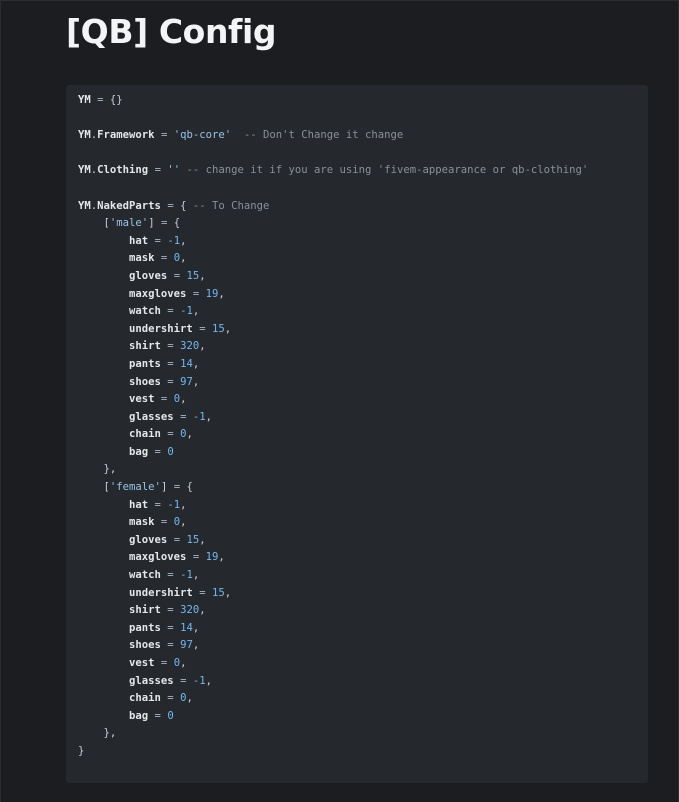 The image size is (679, 802). Describe the element at coordinates (158, 293) in the screenshot. I see `code-identifier: maxgloves` at that location.